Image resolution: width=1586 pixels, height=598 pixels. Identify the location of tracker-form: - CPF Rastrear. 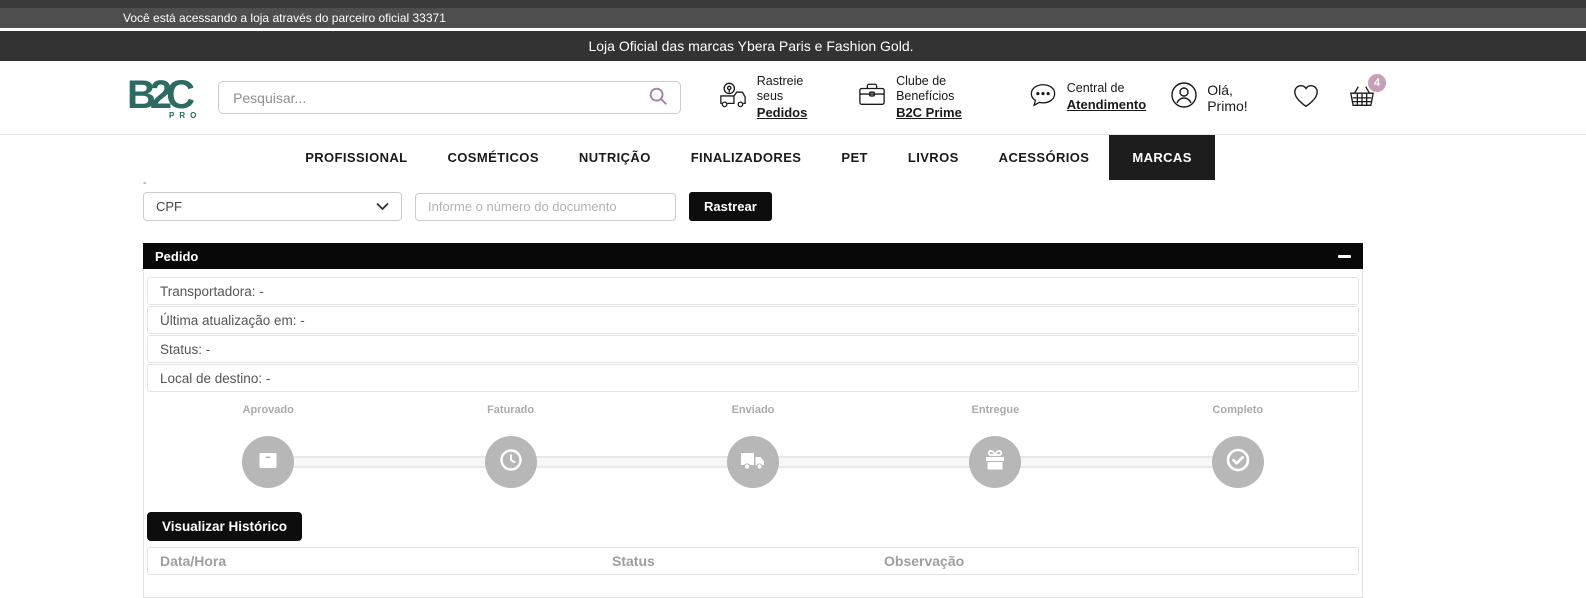
(864, 199).